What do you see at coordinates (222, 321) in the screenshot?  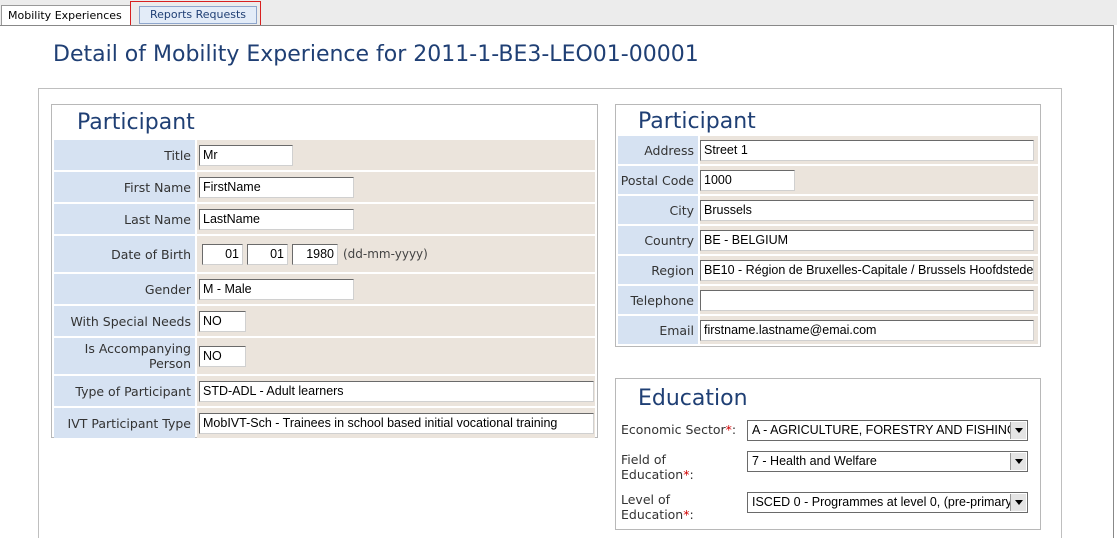 I see `special-needs-input: NO` at bounding box center [222, 321].